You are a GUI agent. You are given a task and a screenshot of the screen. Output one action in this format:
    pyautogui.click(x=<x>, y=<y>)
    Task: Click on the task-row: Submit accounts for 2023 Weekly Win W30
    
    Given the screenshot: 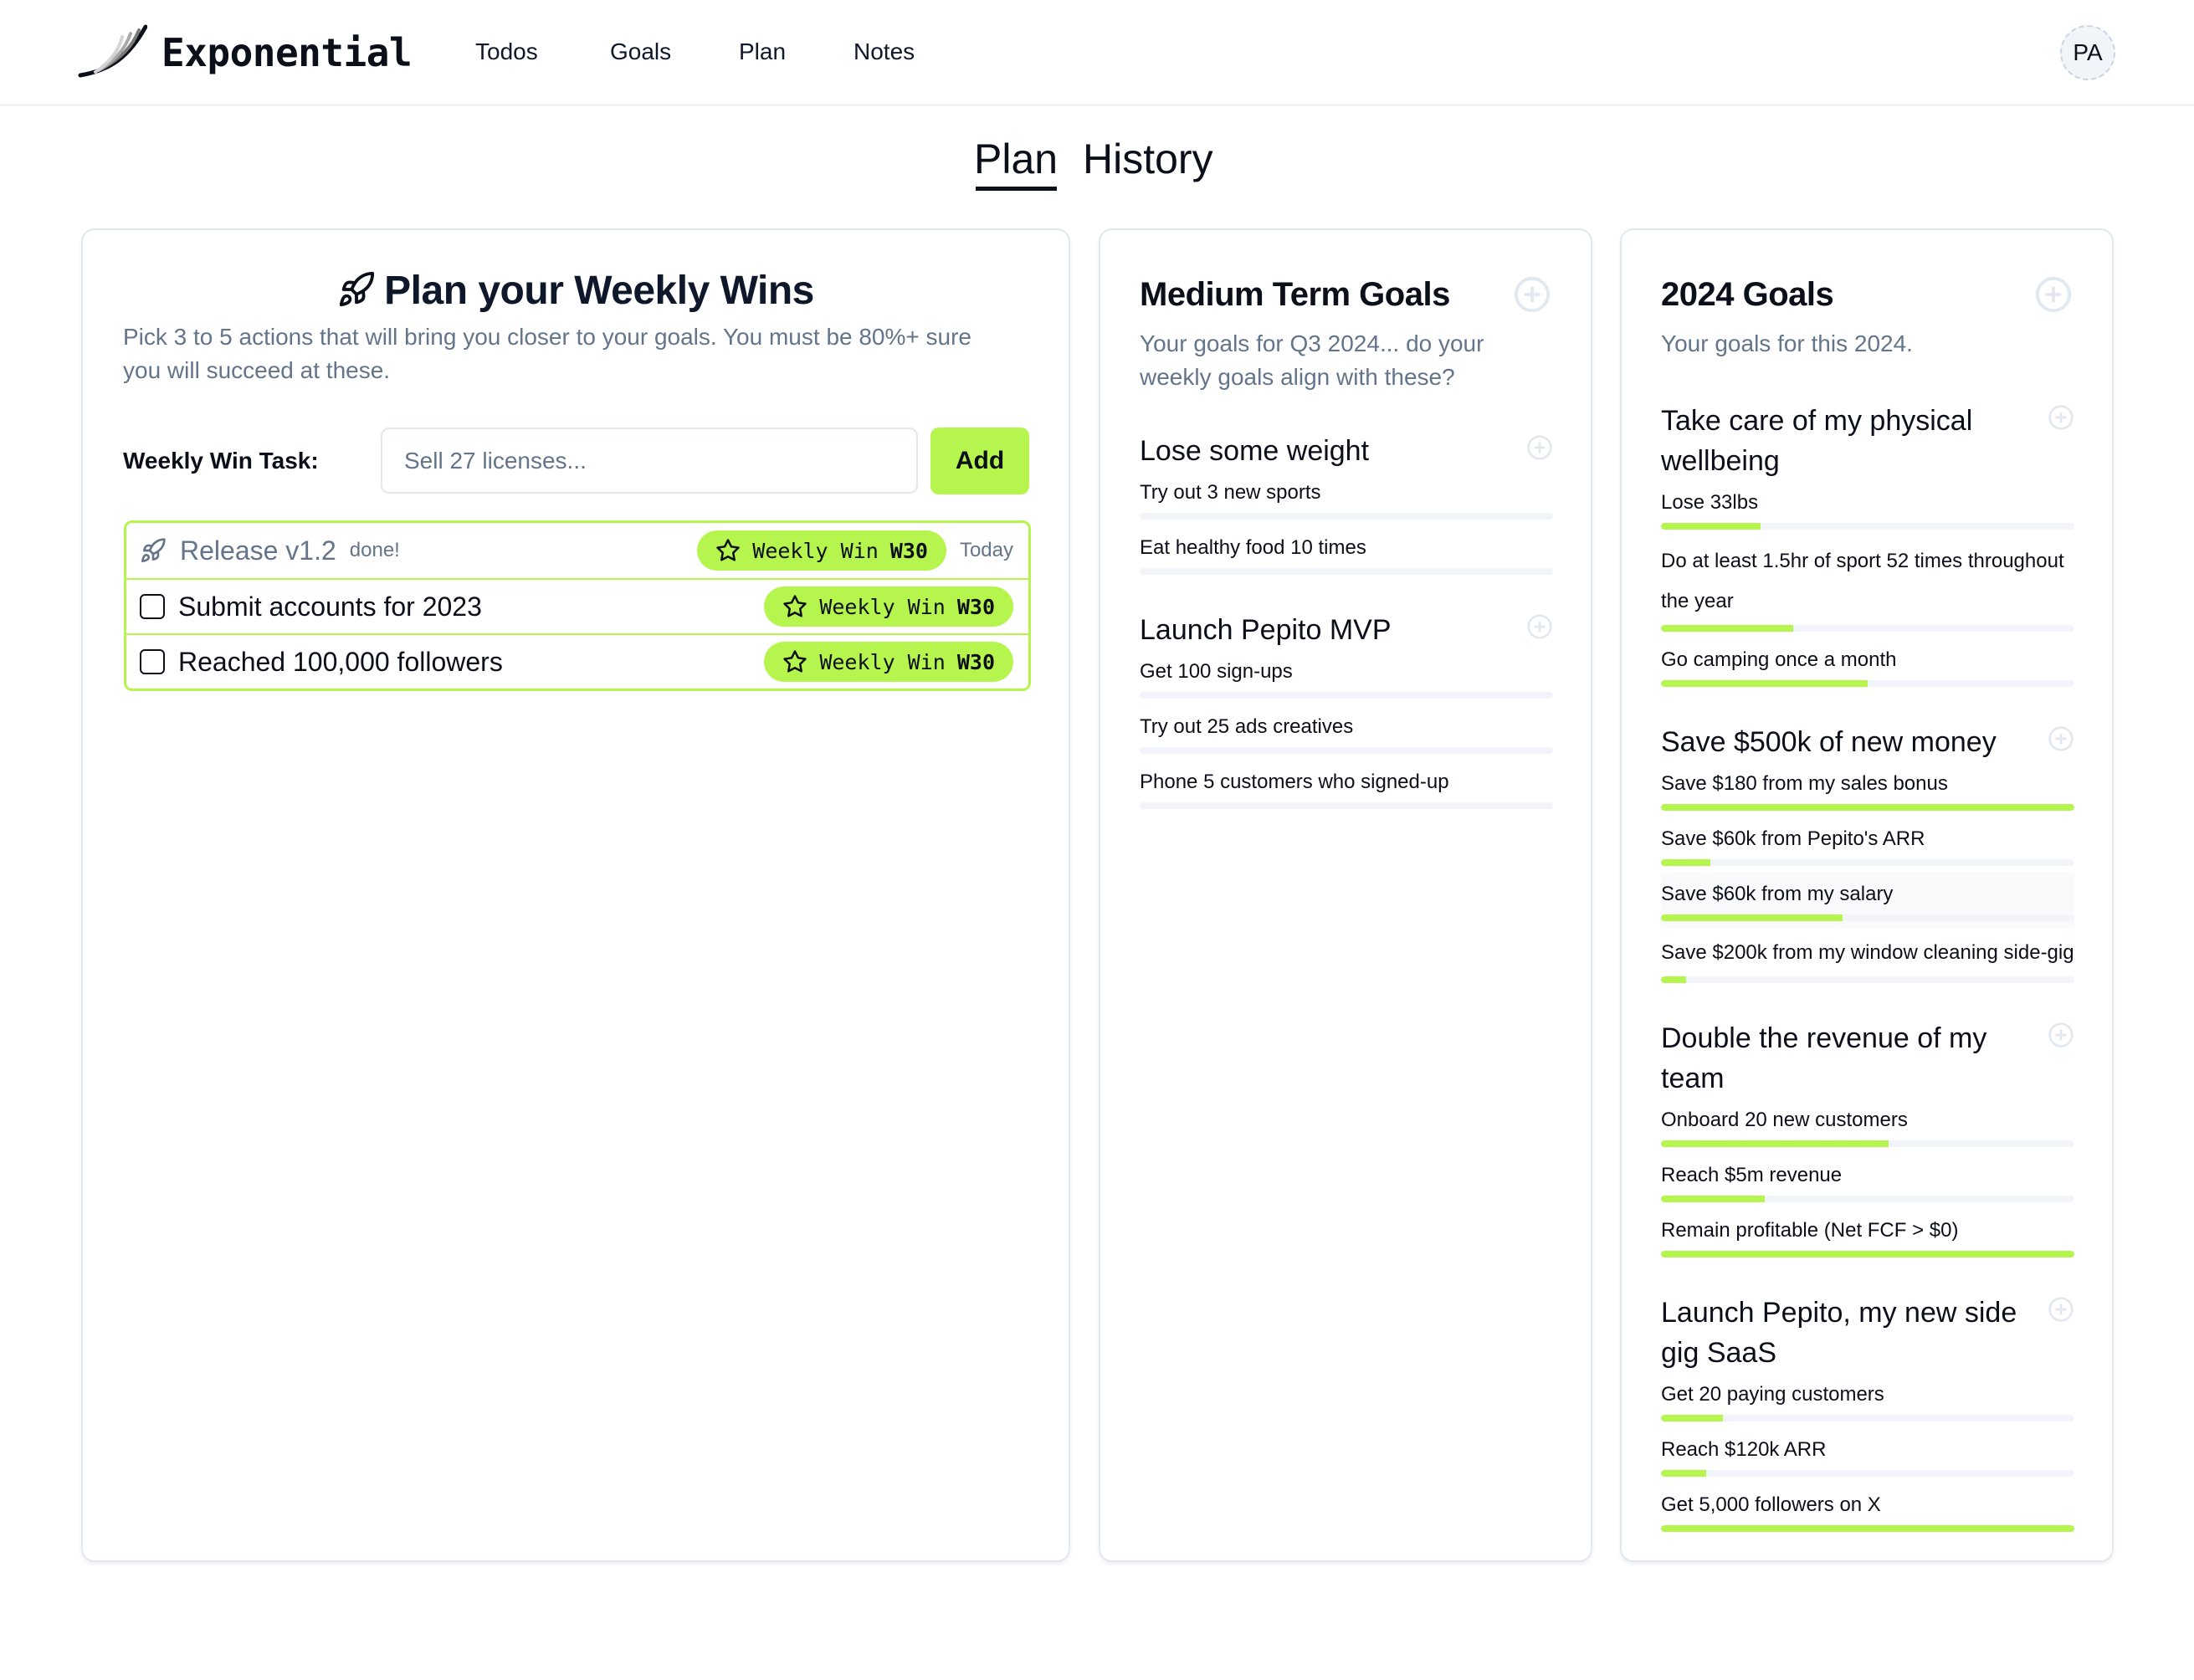 What is the action you would take?
    pyautogui.click(x=577, y=605)
    